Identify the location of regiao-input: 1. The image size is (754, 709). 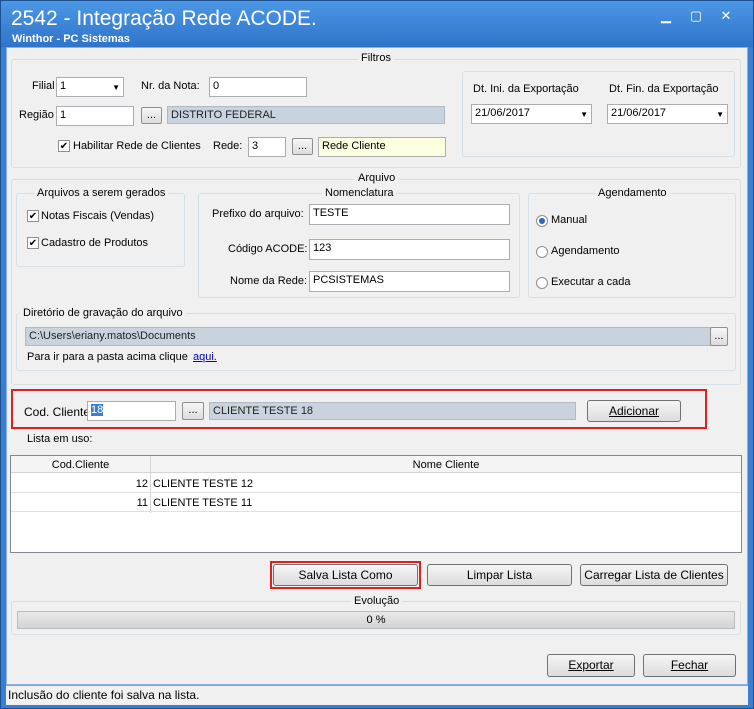
(95, 116).